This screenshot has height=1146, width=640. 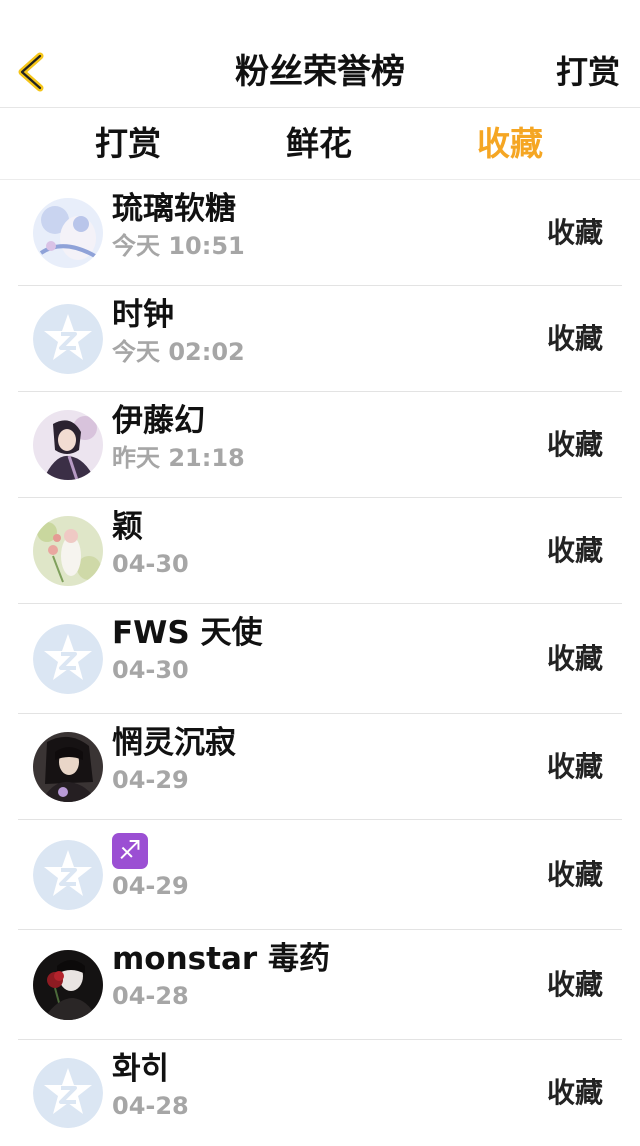 I want to click on timestamp: 今天 02:02, so click(x=178, y=352).